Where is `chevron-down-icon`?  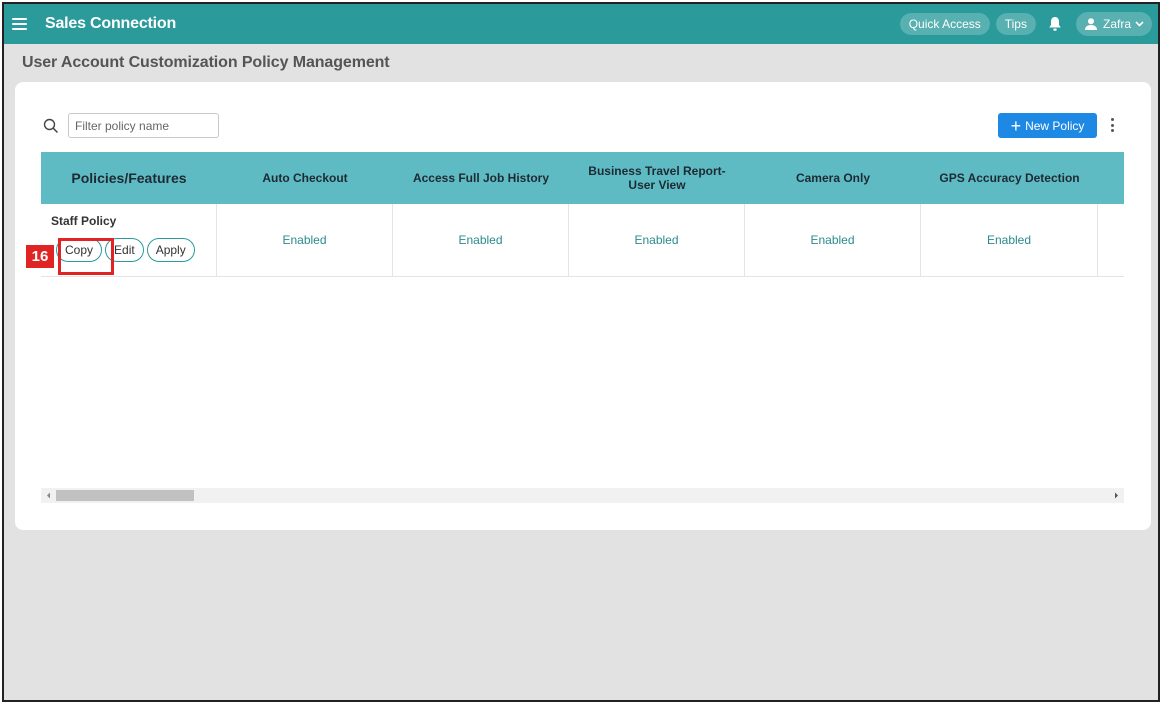 chevron-down-icon is located at coordinates (1139, 24).